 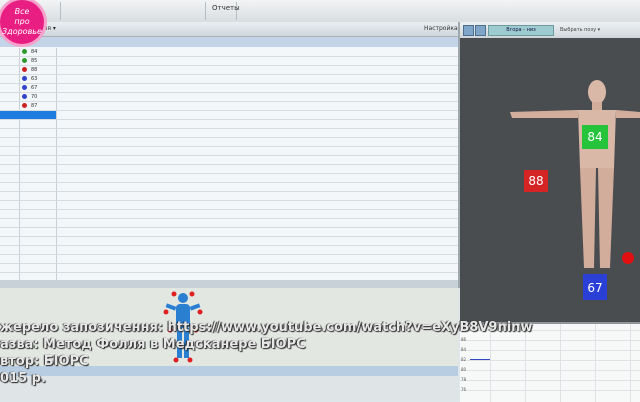 I want to click on pose-select: Выбрать позу ▾, so click(x=580, y=30).